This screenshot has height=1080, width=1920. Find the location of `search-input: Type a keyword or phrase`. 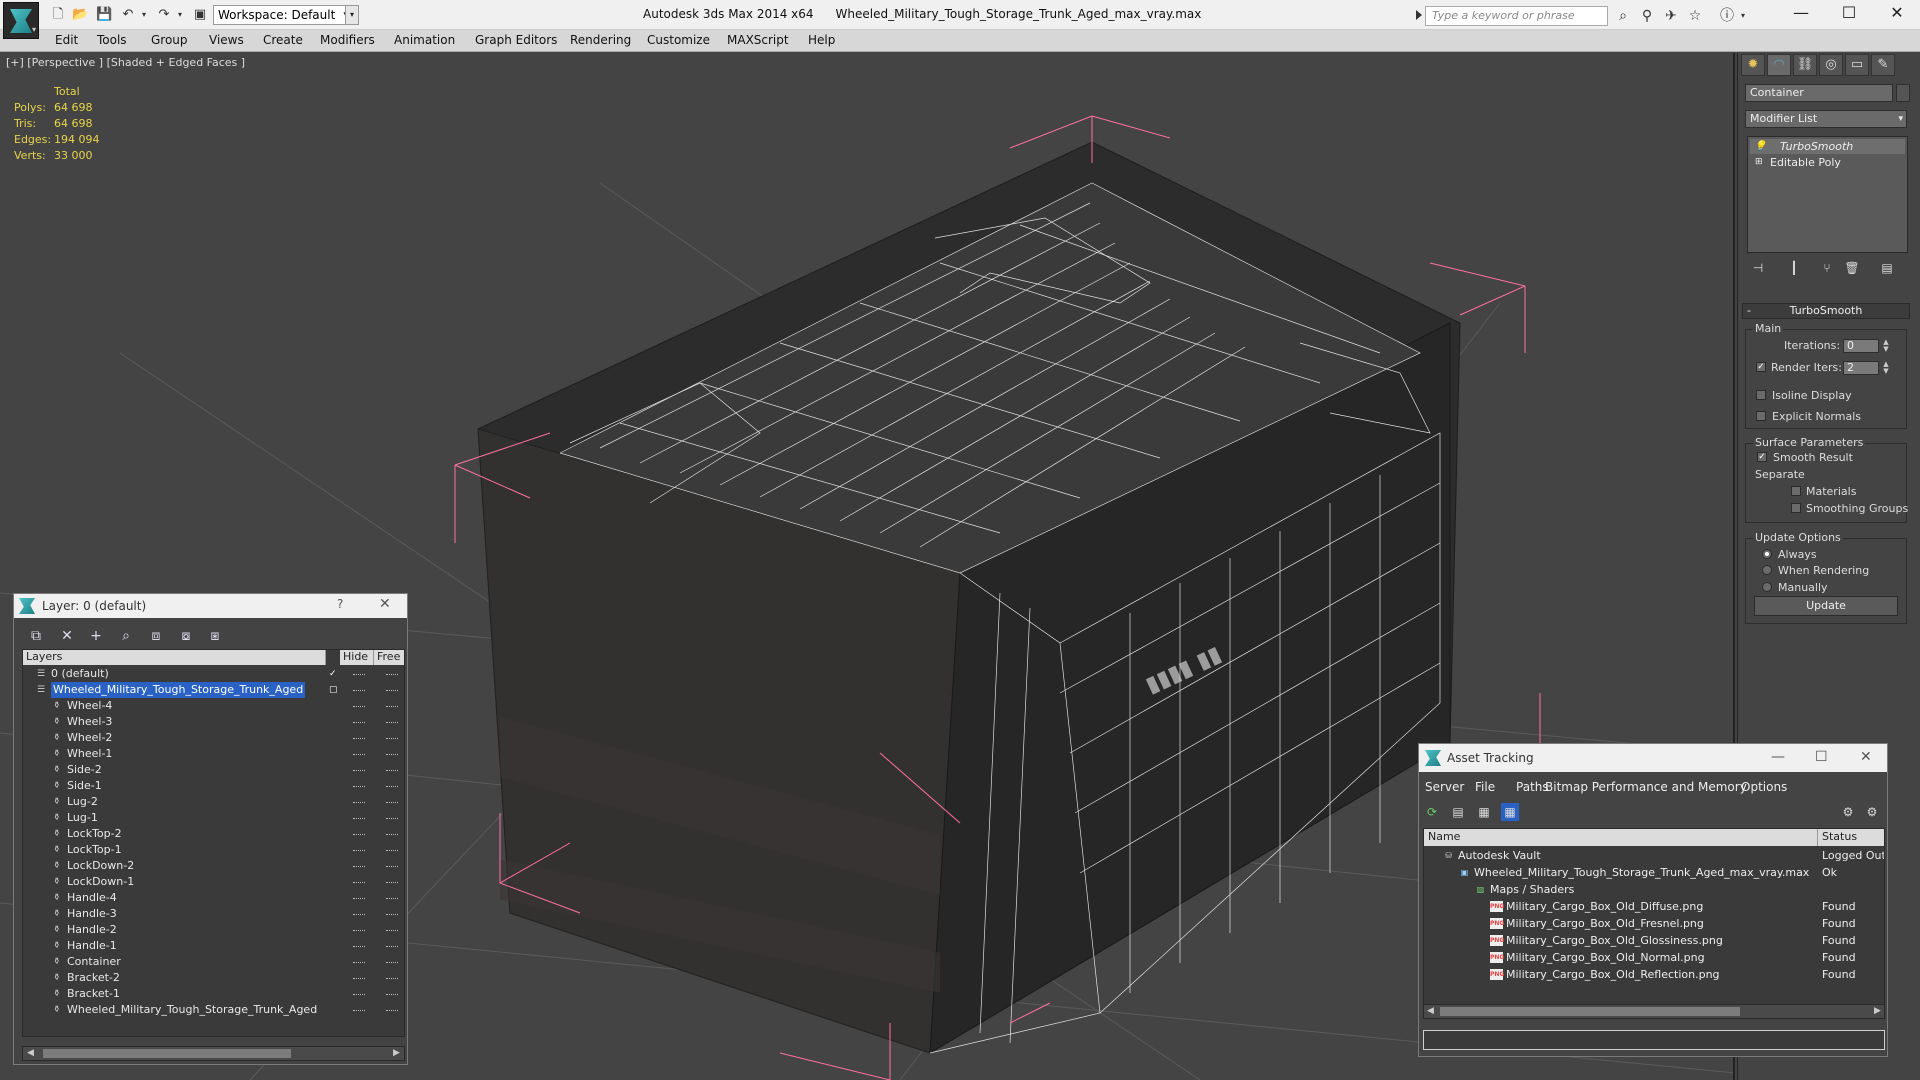

search-input: Type a keyword or phrase is located at coordinates (1516, 16).